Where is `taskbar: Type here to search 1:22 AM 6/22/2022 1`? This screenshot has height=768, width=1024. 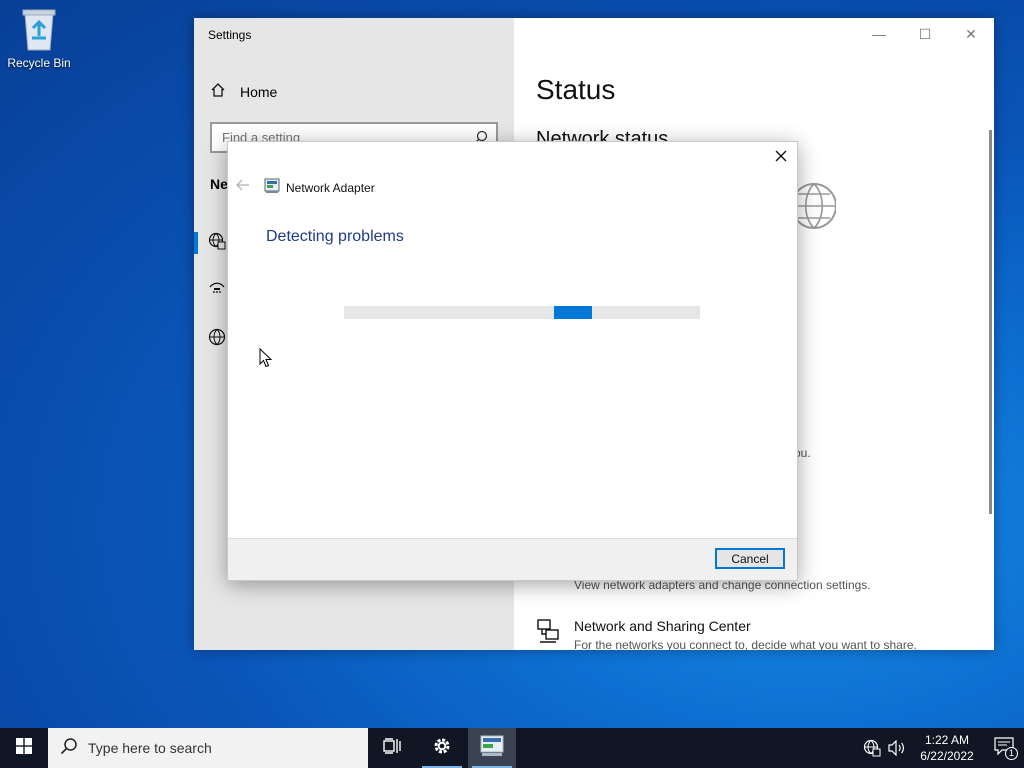
taskbar: Type here to search 1:22 AM 6/22/2022 1 is located at coordinates (512, 748).